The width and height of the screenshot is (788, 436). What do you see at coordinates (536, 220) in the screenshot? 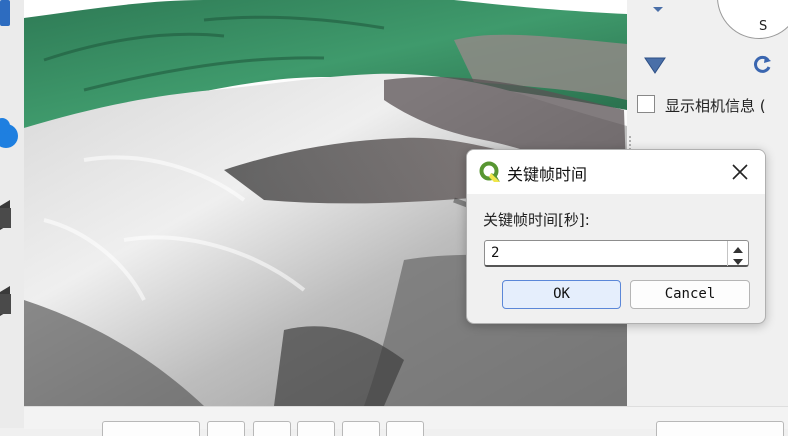
I see `keyframe-time-label: 关键帧时间[秒]:` at bounding box center [536, 220].